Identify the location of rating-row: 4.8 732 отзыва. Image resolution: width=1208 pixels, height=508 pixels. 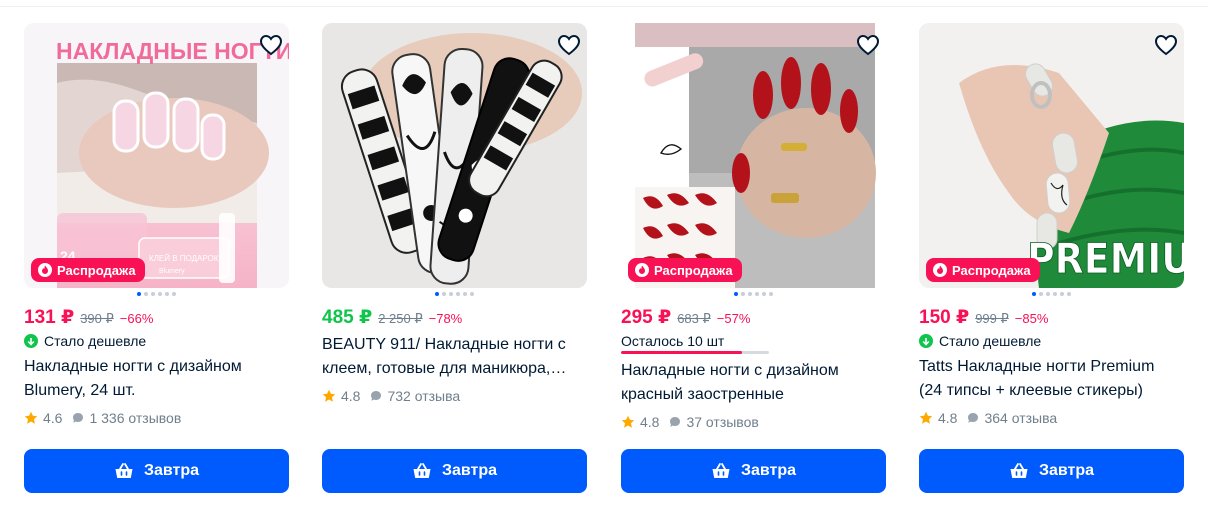
(391, 396).